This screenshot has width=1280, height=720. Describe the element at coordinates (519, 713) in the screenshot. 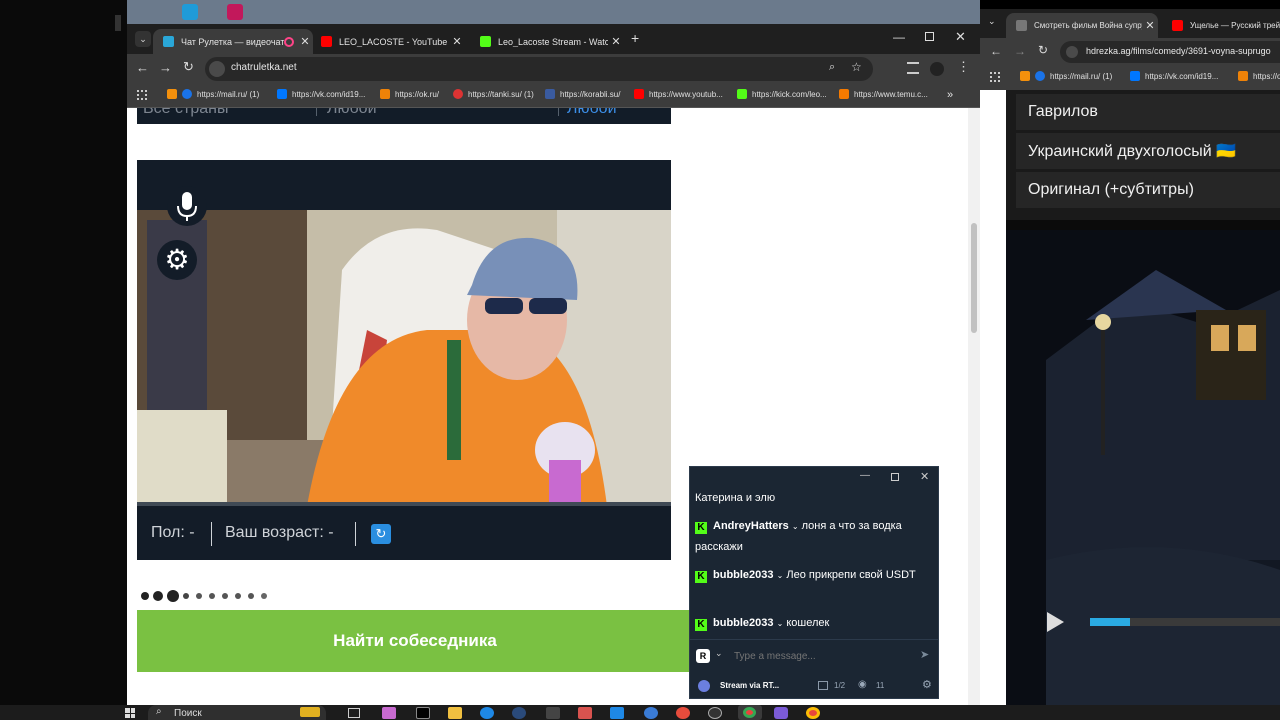

I see `steam-icon` at that location.